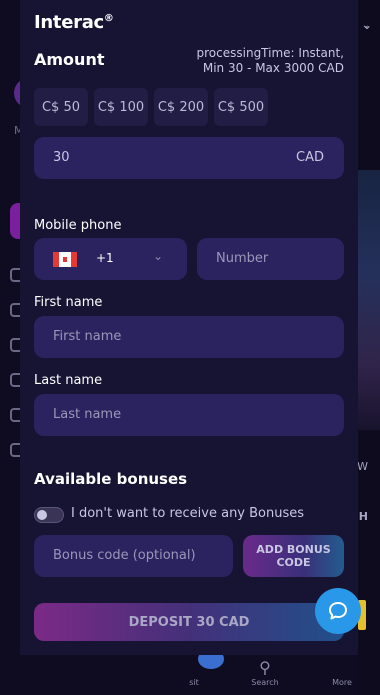 This screenshot has width=380, height=695. Describe the element at coordinates (87, 414) in the screenshot. I see `last-name-placeholder: Last name` at that location.